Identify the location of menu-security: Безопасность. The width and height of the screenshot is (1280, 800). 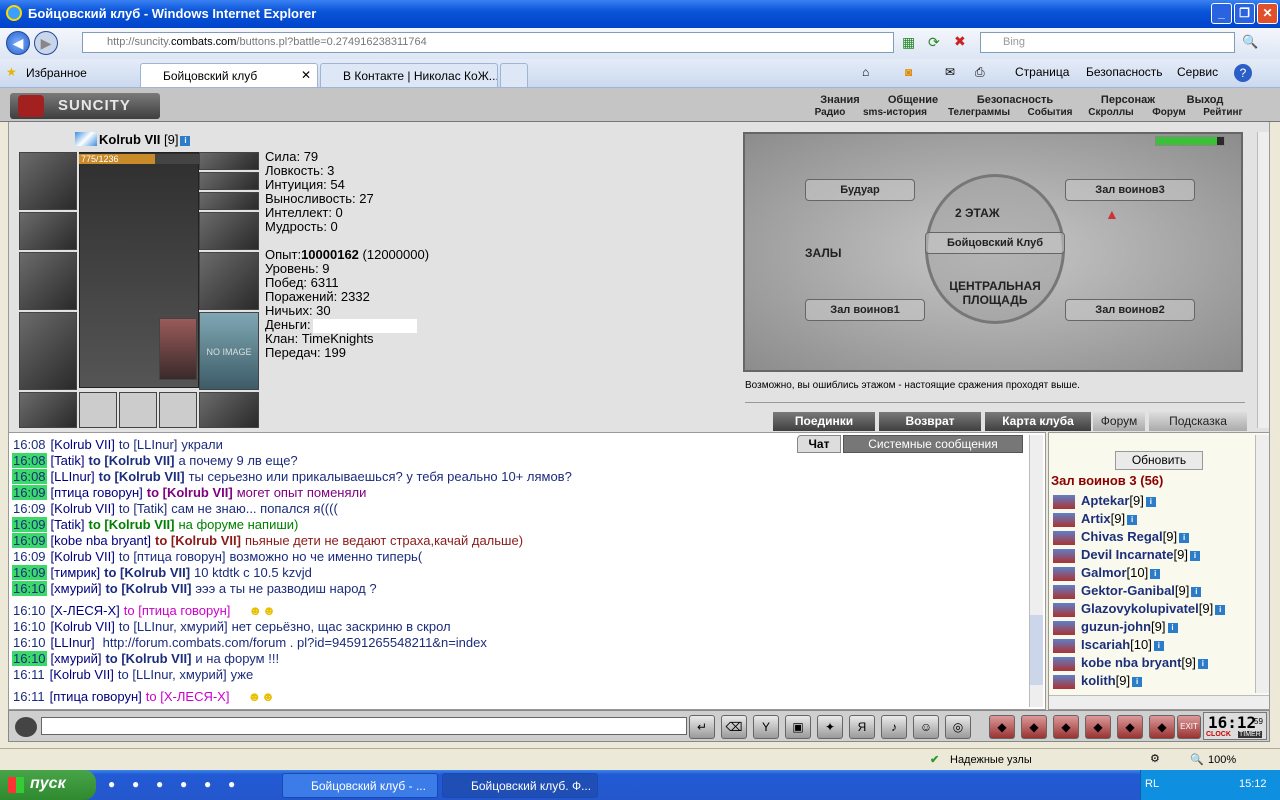
(1015, 100).